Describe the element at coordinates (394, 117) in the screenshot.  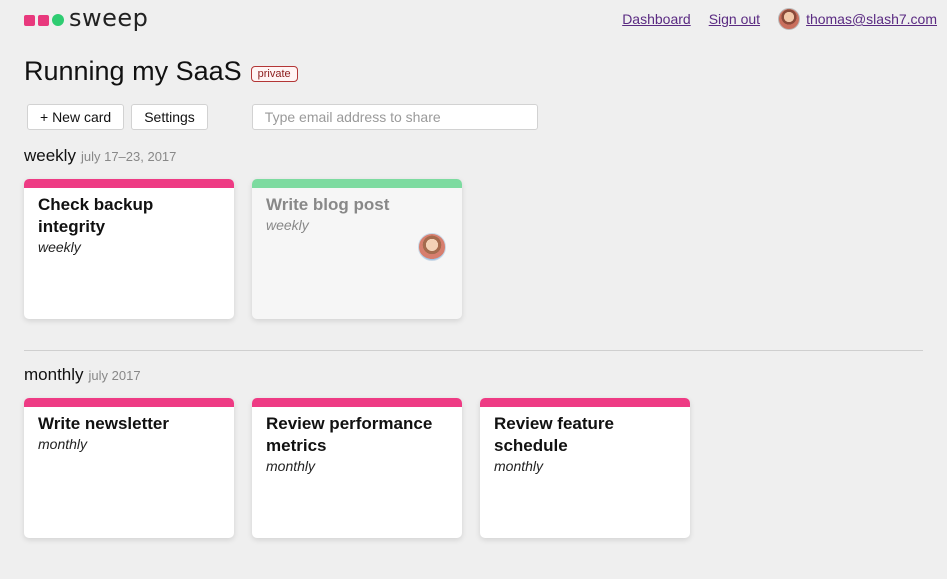
I see `share-email-input` at that location.